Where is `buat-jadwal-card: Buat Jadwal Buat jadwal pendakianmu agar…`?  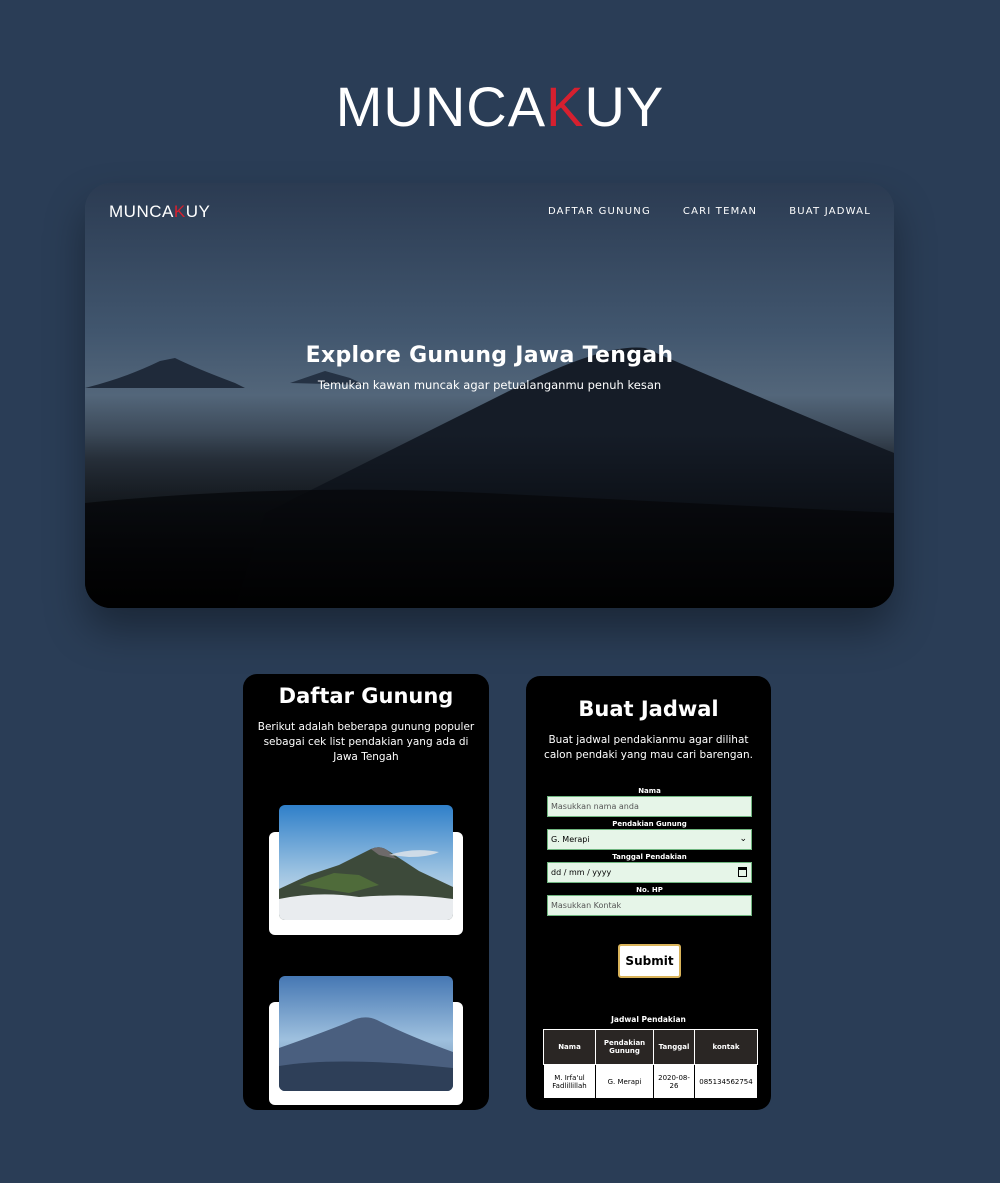 buat-jadwal-card: Buat Jadwal Buat jadwal pendakianmu agar… is located at coordinates (648, 893).